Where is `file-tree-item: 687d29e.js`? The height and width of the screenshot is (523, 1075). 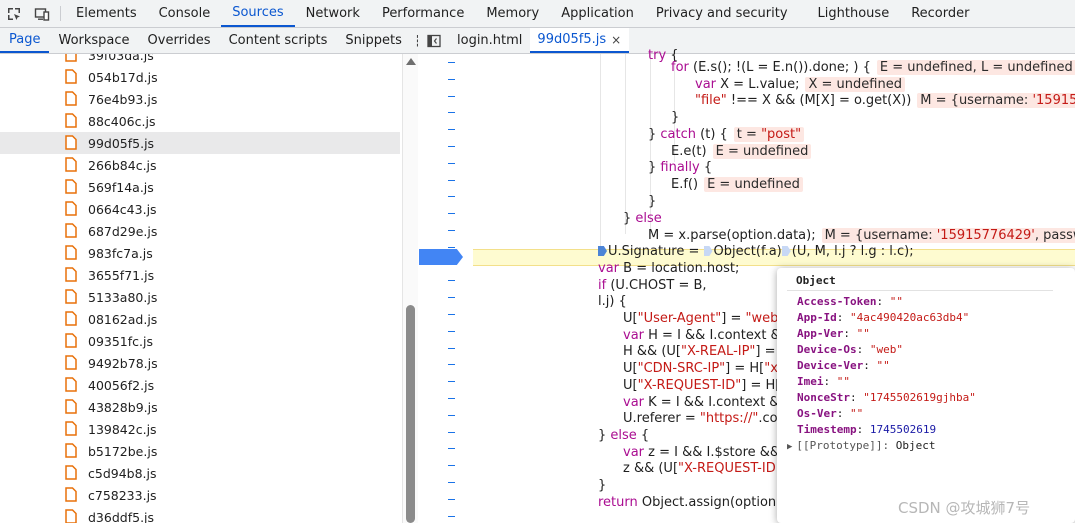
file-tree-item: 687d29e.js is located at coordinates (200, 231).